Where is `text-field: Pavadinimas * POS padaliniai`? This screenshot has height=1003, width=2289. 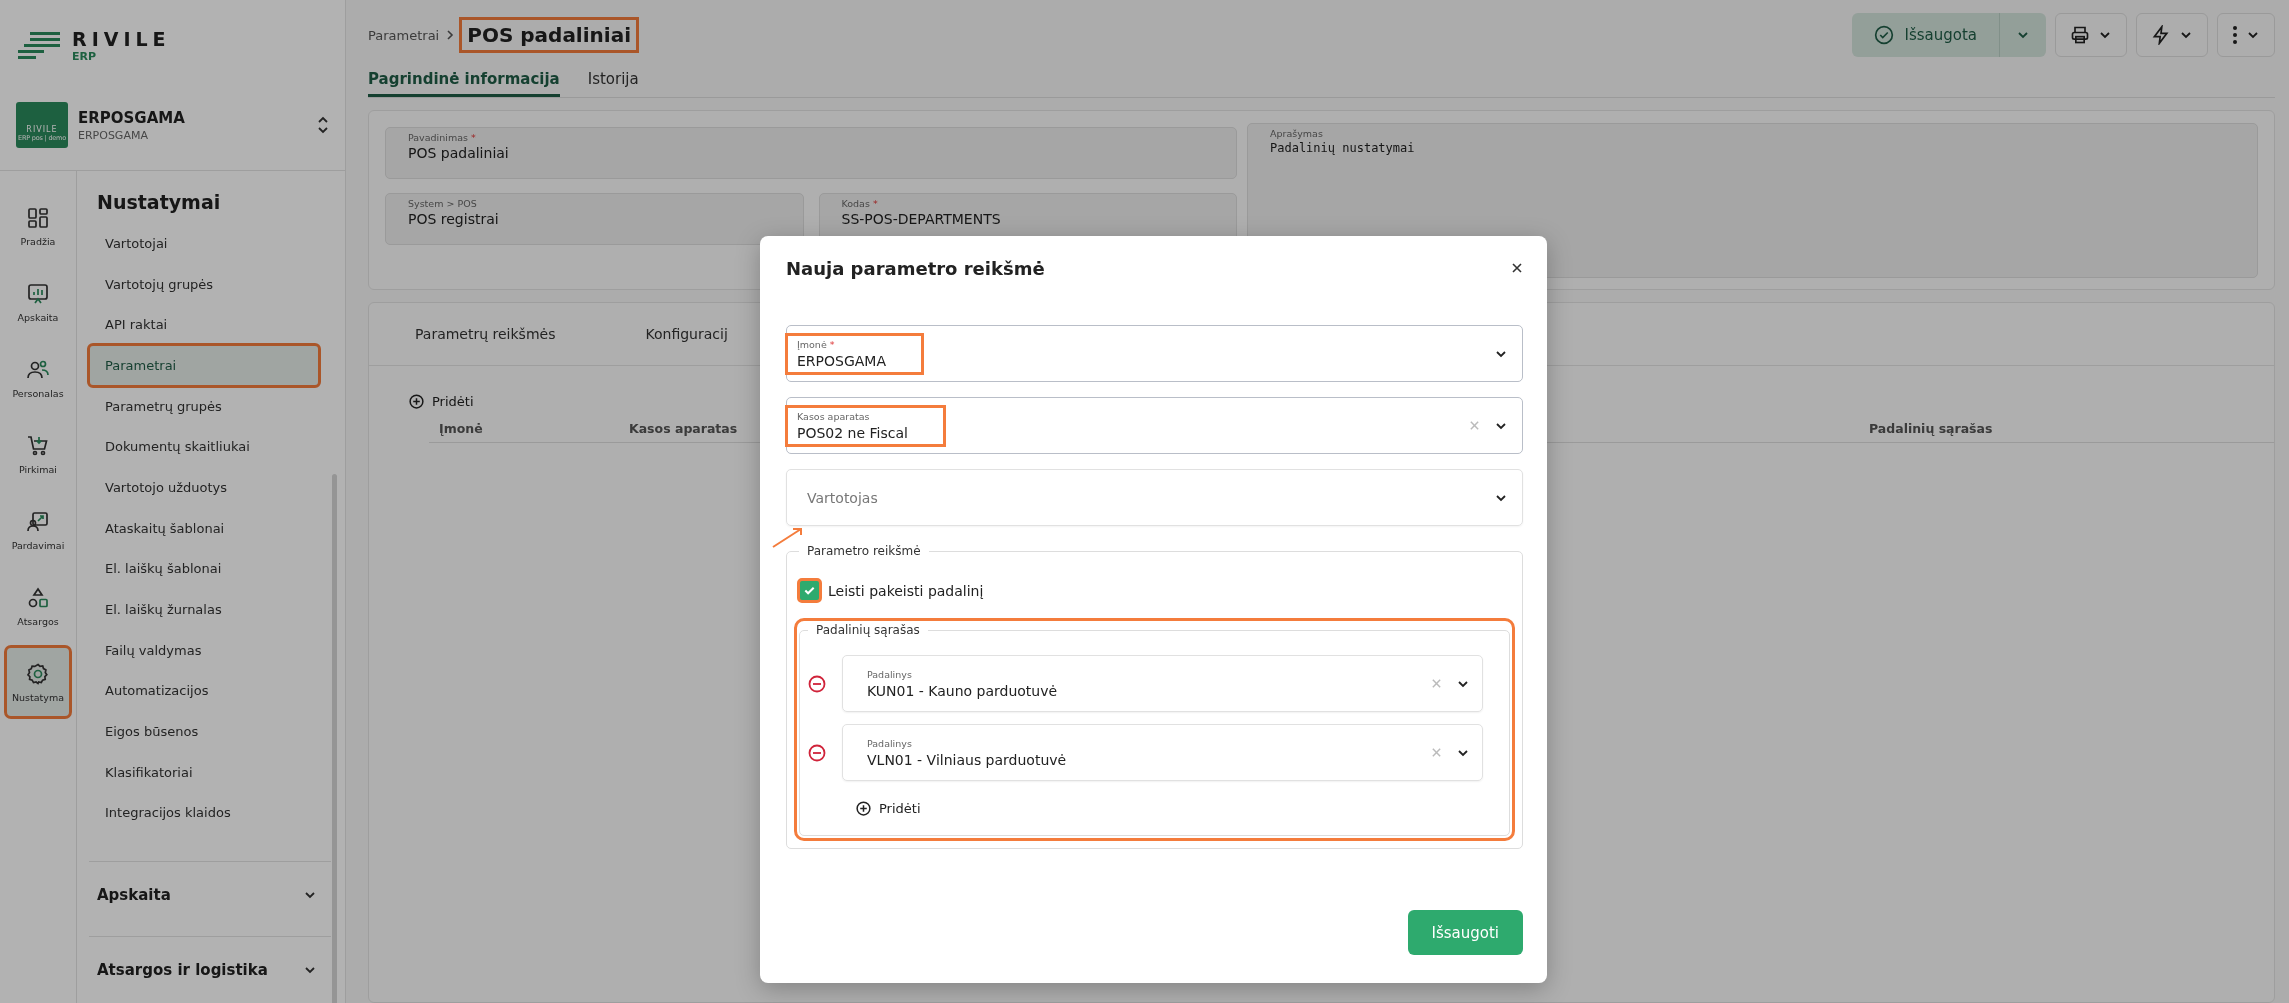
text-field: Pavadinimas * POS padaliniai is located at coordinates (811, 153).